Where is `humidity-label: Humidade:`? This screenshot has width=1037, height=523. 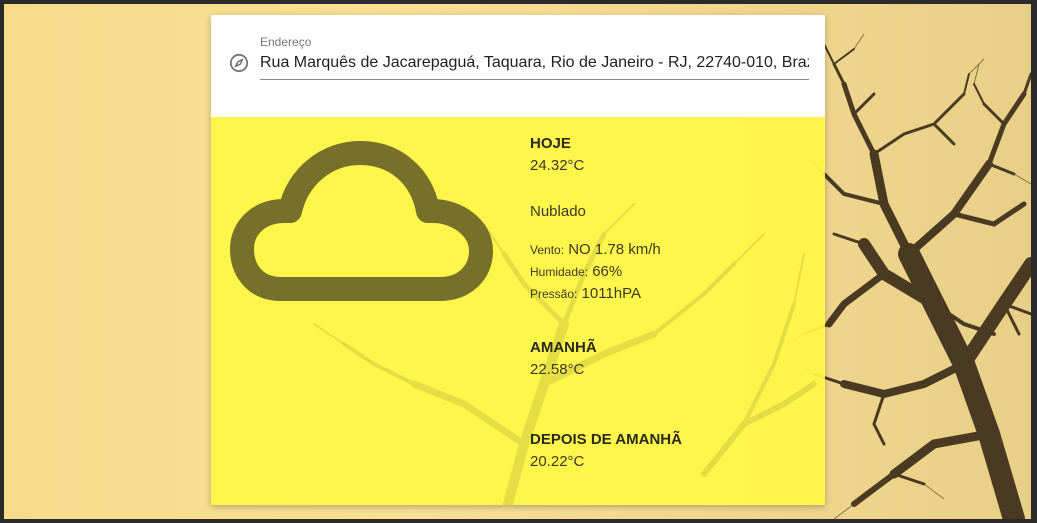
humidity-label: Humidade: is located at coordinates (559, 272).